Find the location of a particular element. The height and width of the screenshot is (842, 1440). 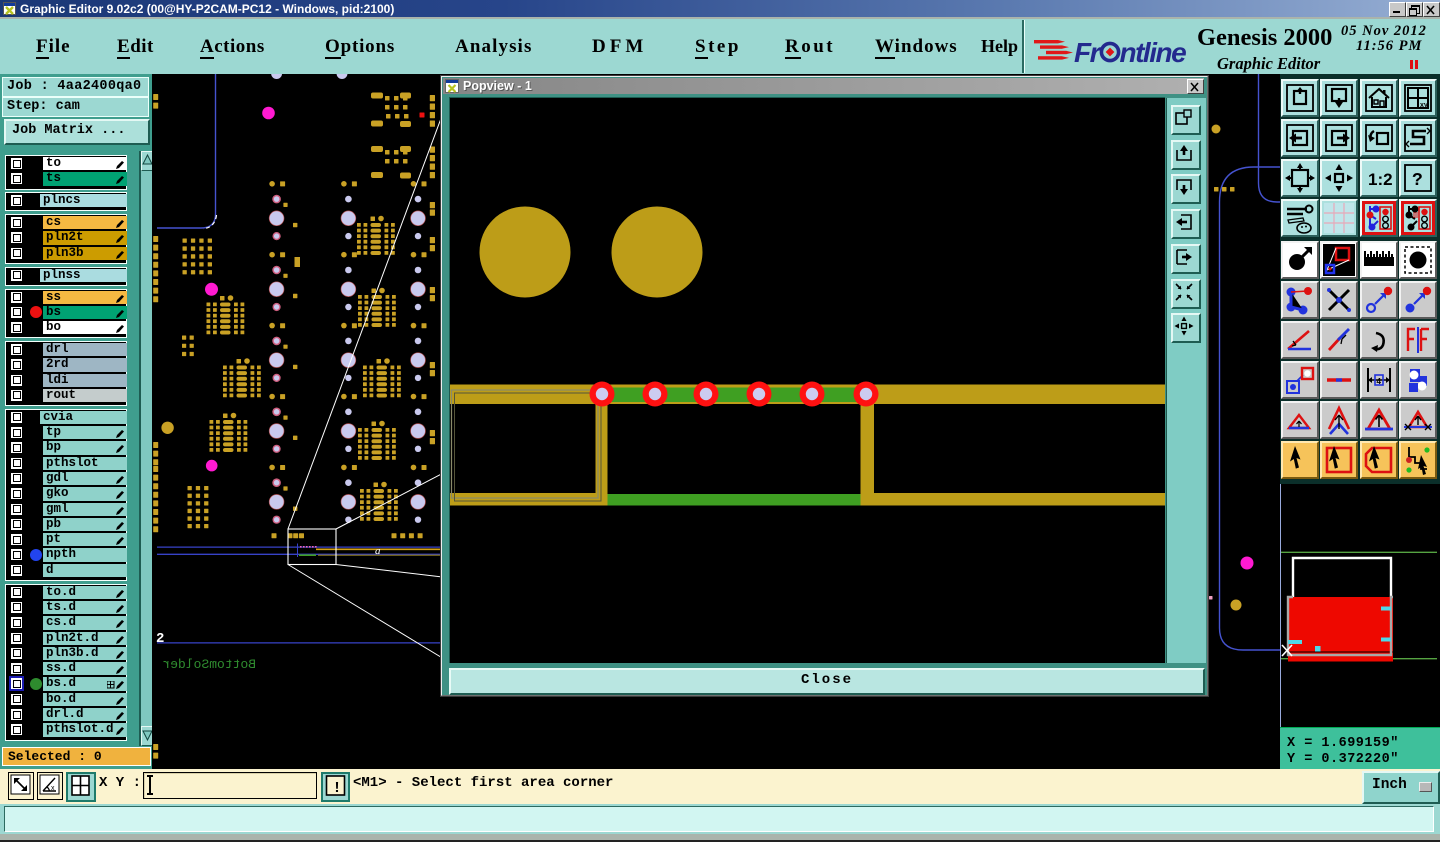

svg-text: BottomSolder is located at coordinates (209, 664).